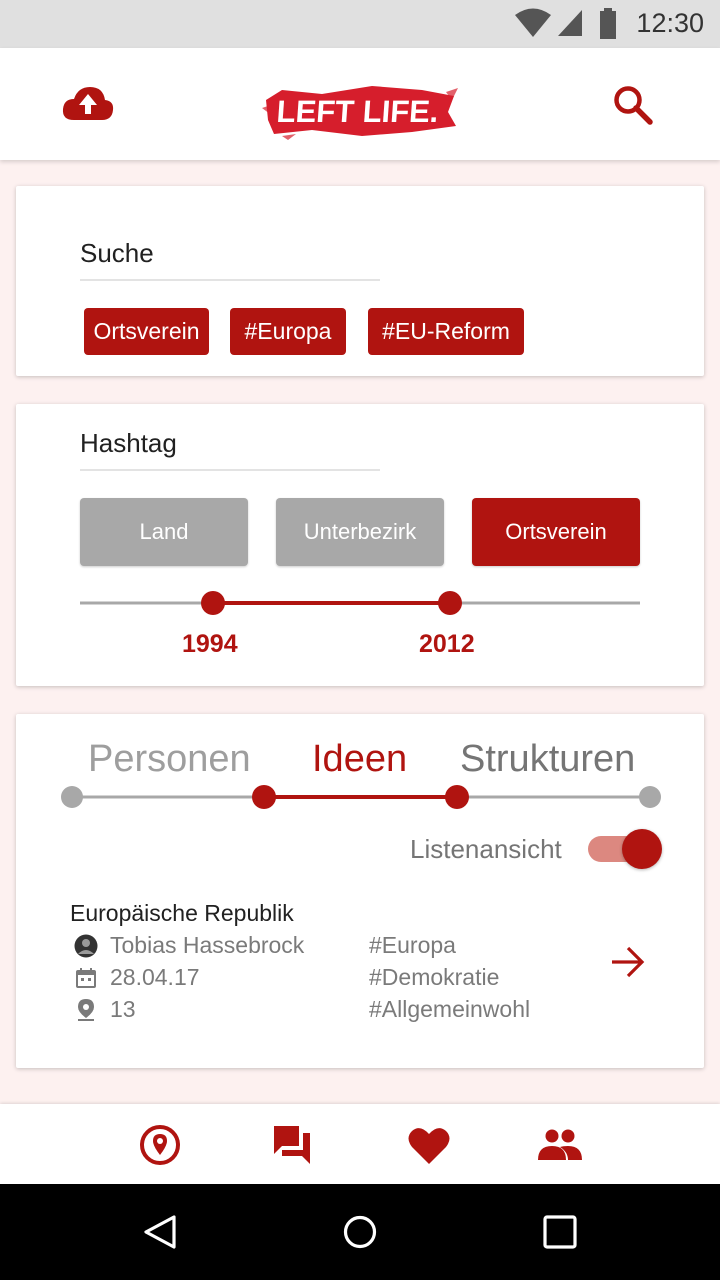 This screenshot has height=1280, width=720. What do you see at coordinates (123, 1009) in the screenshot?
I see `idea-location: 13` at bounding box center [123, 1009].